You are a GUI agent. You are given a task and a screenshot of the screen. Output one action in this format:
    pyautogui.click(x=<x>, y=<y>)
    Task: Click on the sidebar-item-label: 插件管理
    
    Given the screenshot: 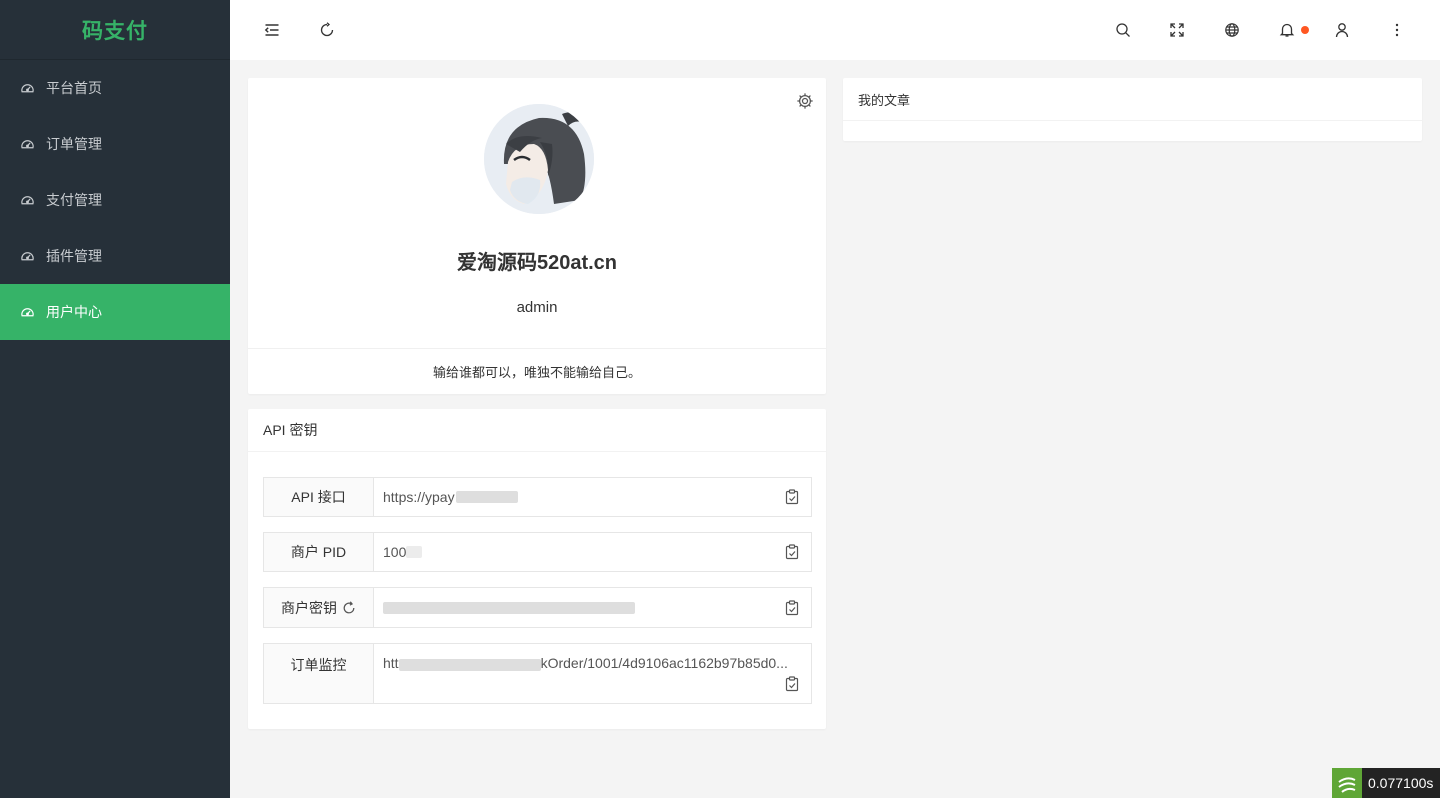 What is the action you would take?
    pyautogui.click(x=74, y=256)
    